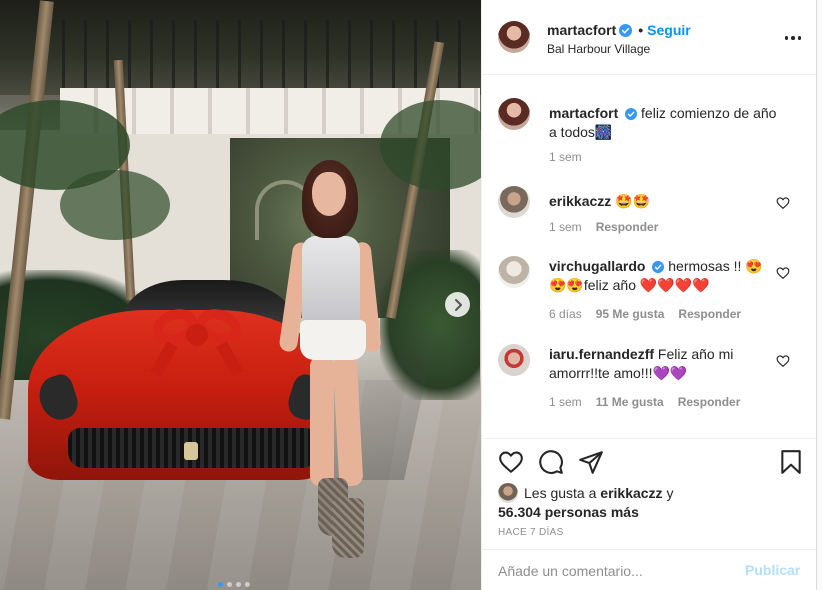 The image size is (823, 590). Describe the element at coordinates (791, 462) in the screenshot. I see `bookmark-icon` at that location.